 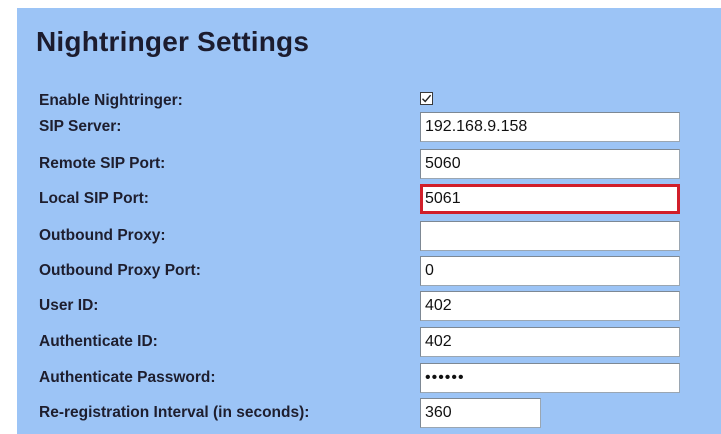 What do you see at coordinates (550, 342) in the screenshot?
I see `authenticate-id-input` at bounding box center [550, 342].